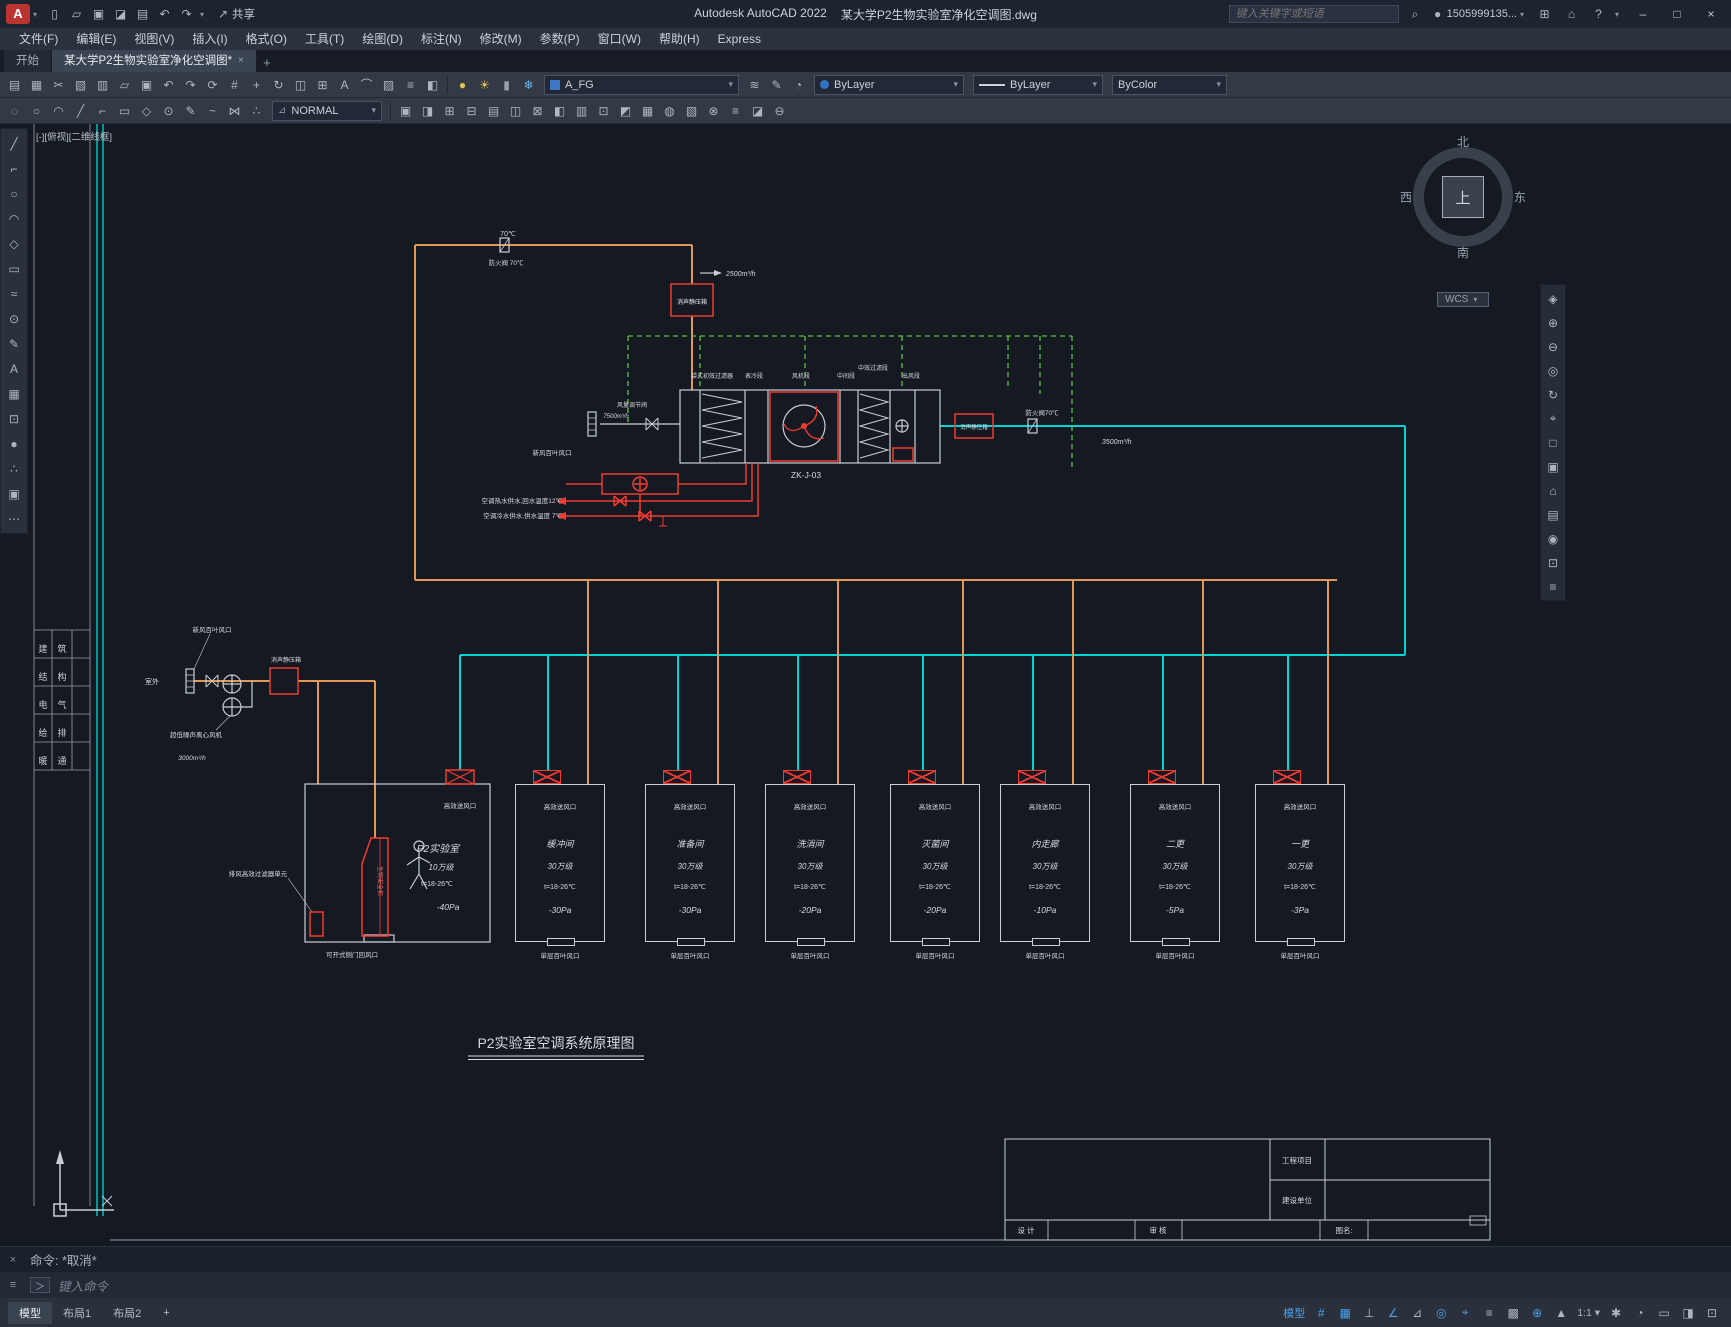 Image resolution: width=1731 pixels, height=1327 pixels. Describe the element at coordinates (54, 14) in the screenshot. I see `new-icon: ▯` at that location.